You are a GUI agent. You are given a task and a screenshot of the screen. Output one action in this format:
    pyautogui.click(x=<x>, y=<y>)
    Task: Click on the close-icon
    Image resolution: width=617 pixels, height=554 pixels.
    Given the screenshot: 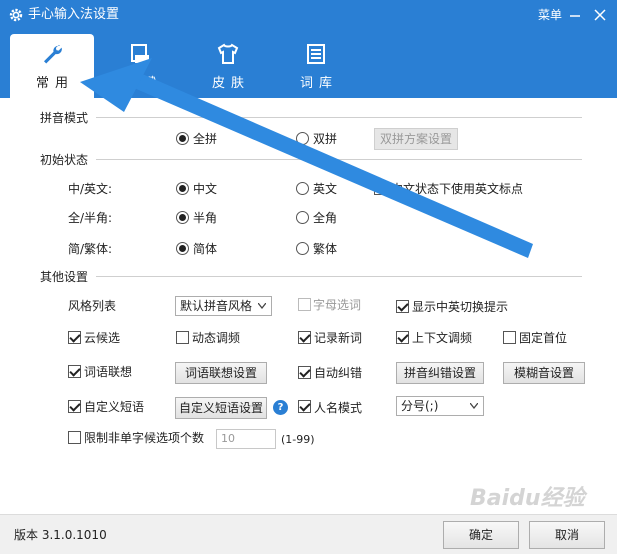 What is the action you would take?
    pyautogui.click(x=600, y=15)
    